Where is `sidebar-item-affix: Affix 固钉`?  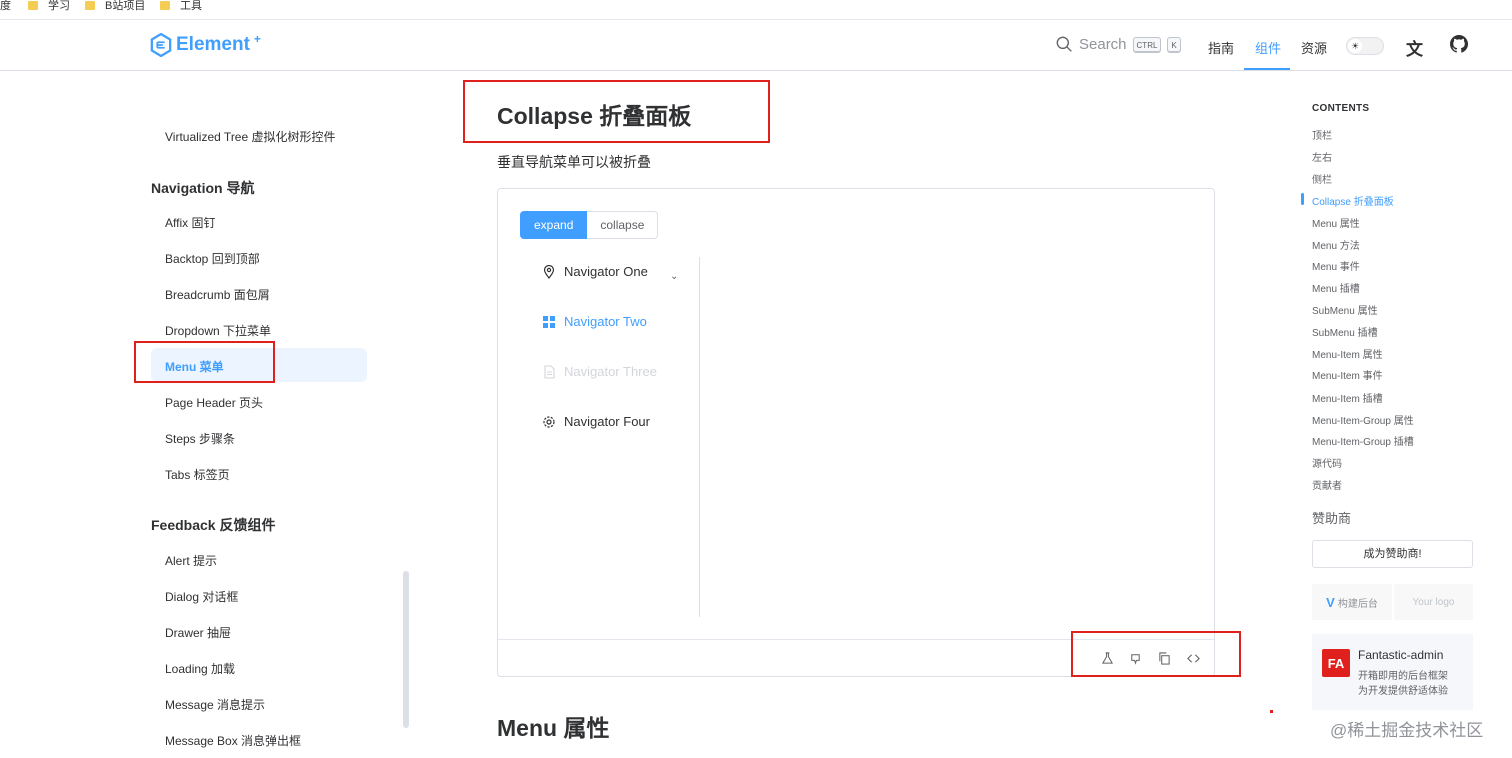 sidebar-item-affix: Affix 固钉 is located at coordinates (190, 222).